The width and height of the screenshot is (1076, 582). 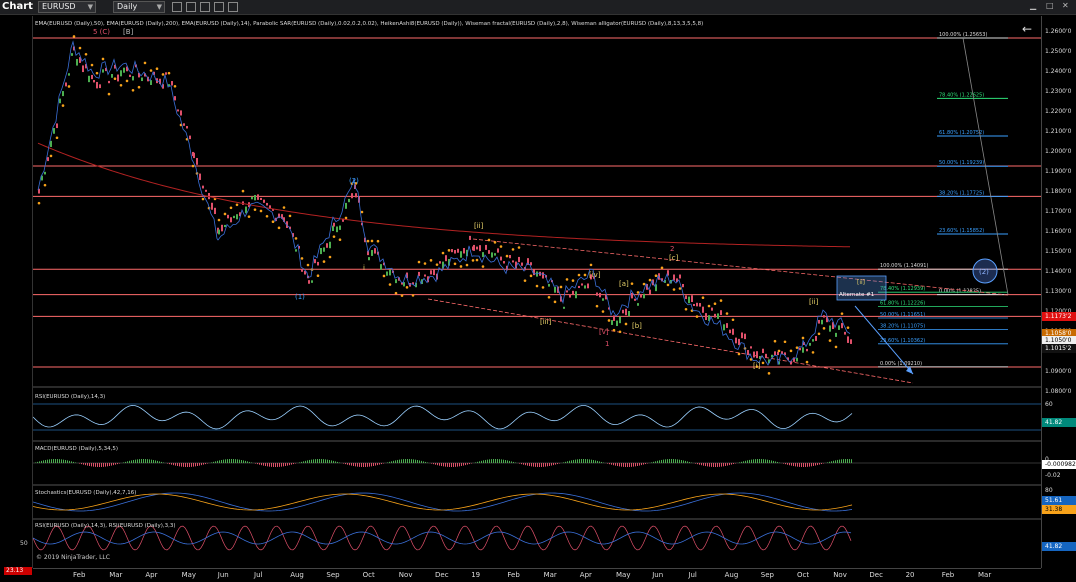 I want to click on time-axis-tick: Feb, so click(x=948, y=575).